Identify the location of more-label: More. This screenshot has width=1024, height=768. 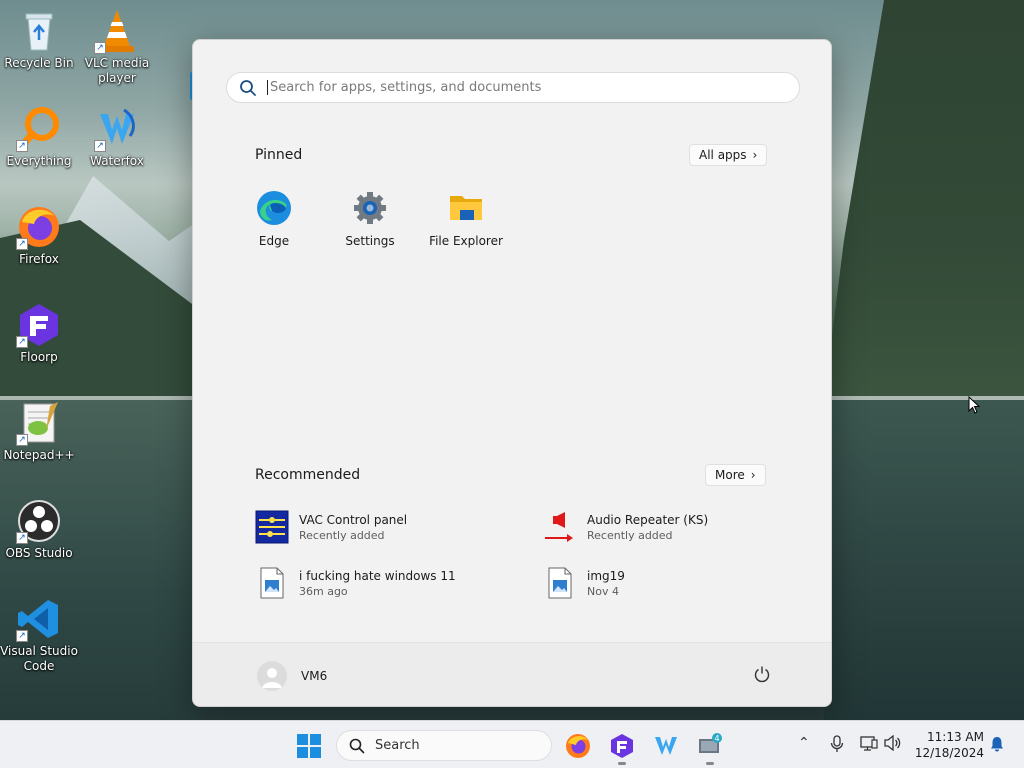
(730, 475).